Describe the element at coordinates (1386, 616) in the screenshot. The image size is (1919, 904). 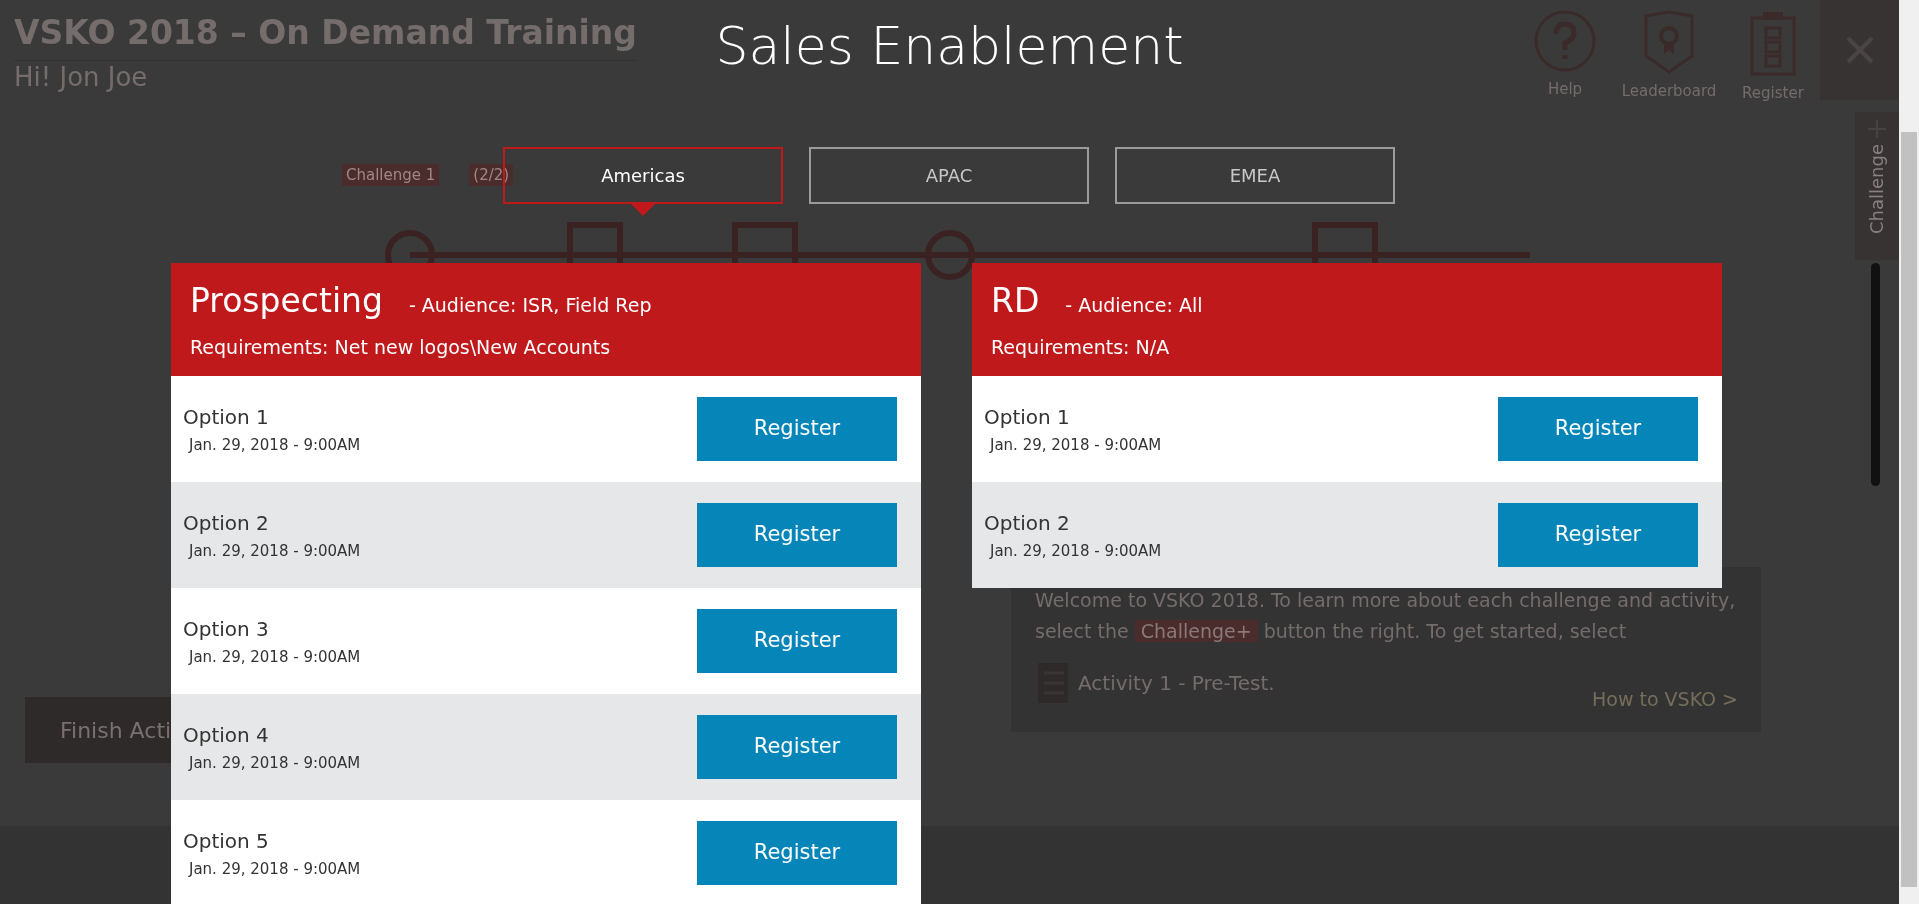
I see `welcome-text: Welcome to VSKO 2018. To learn more about each challenge and activity, select the Challenge+ button the right. To get started, select` at that location.